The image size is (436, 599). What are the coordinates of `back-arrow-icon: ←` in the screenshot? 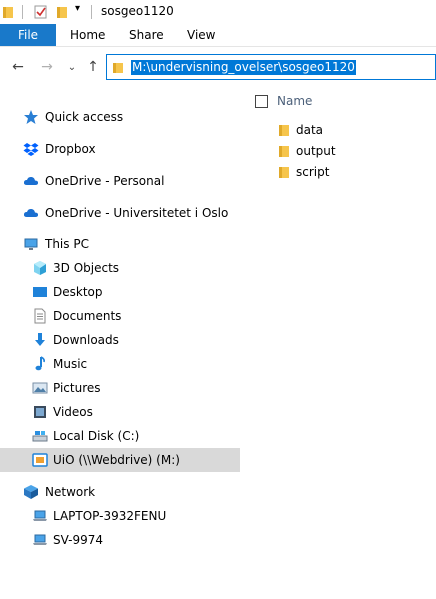 It's located at (18, 67).